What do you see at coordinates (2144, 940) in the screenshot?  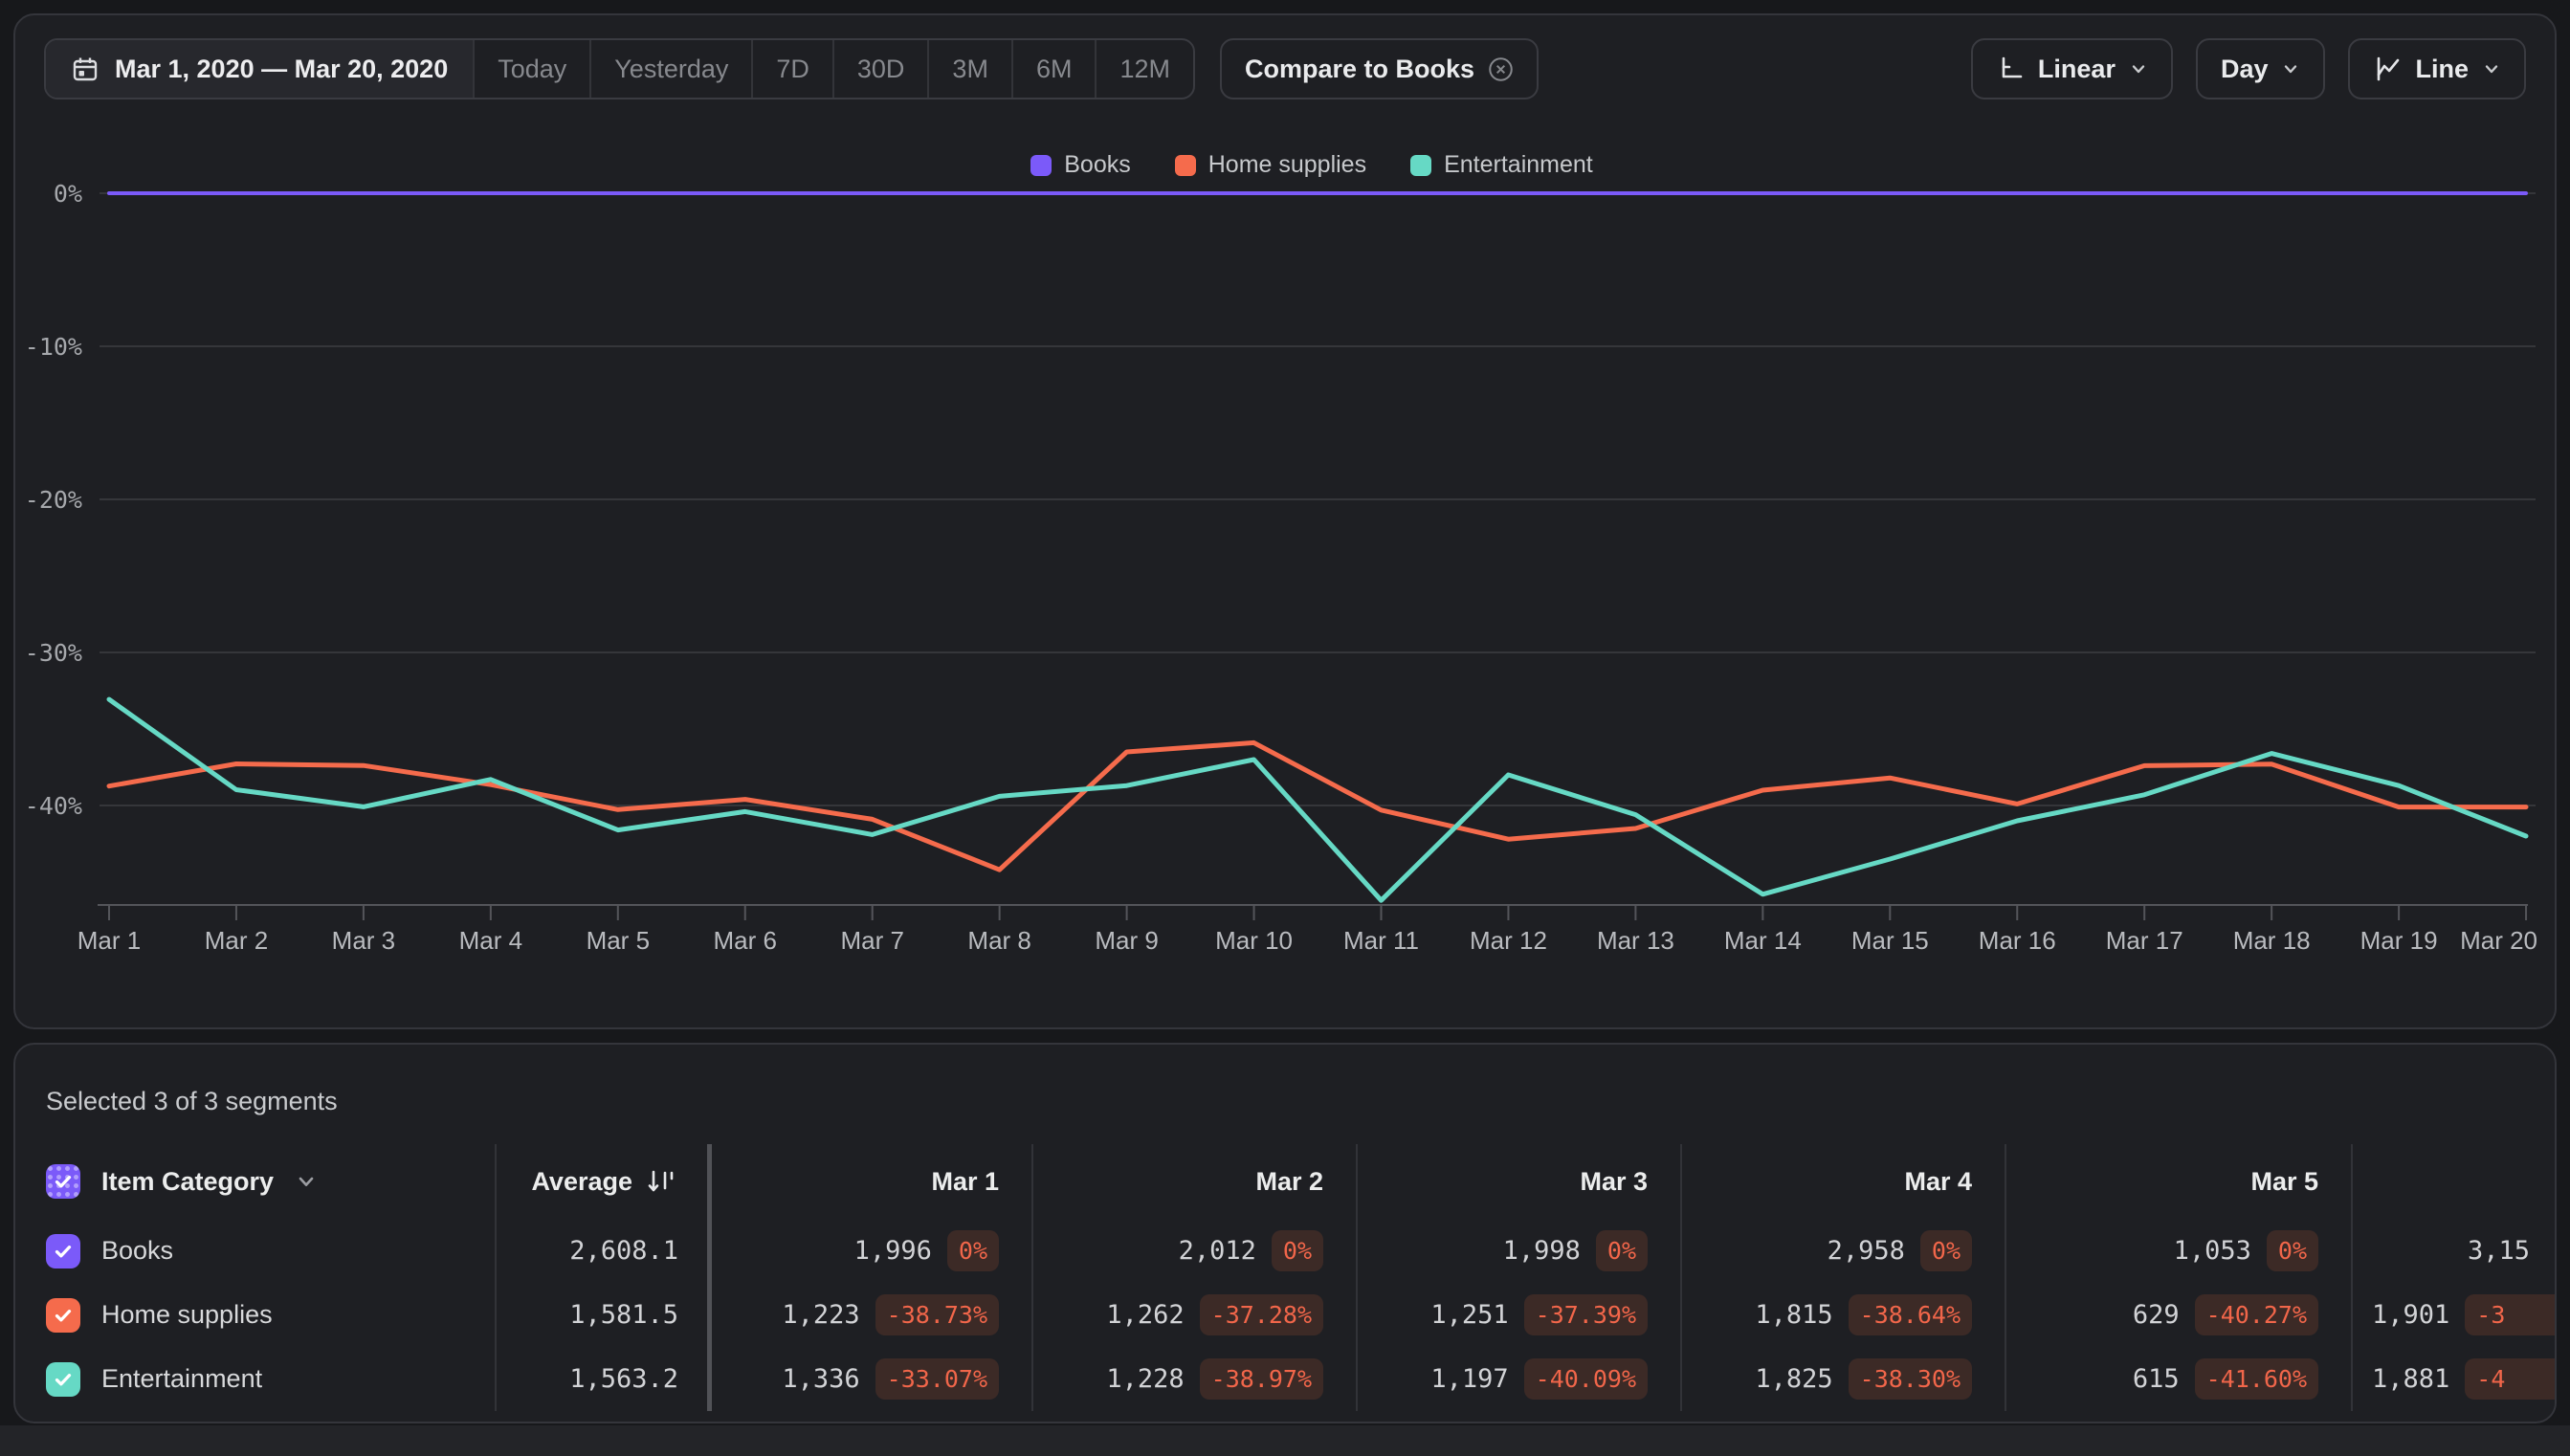 I see `x-axis-tick-label: Mar 17` at bounding box center [2144, 940].